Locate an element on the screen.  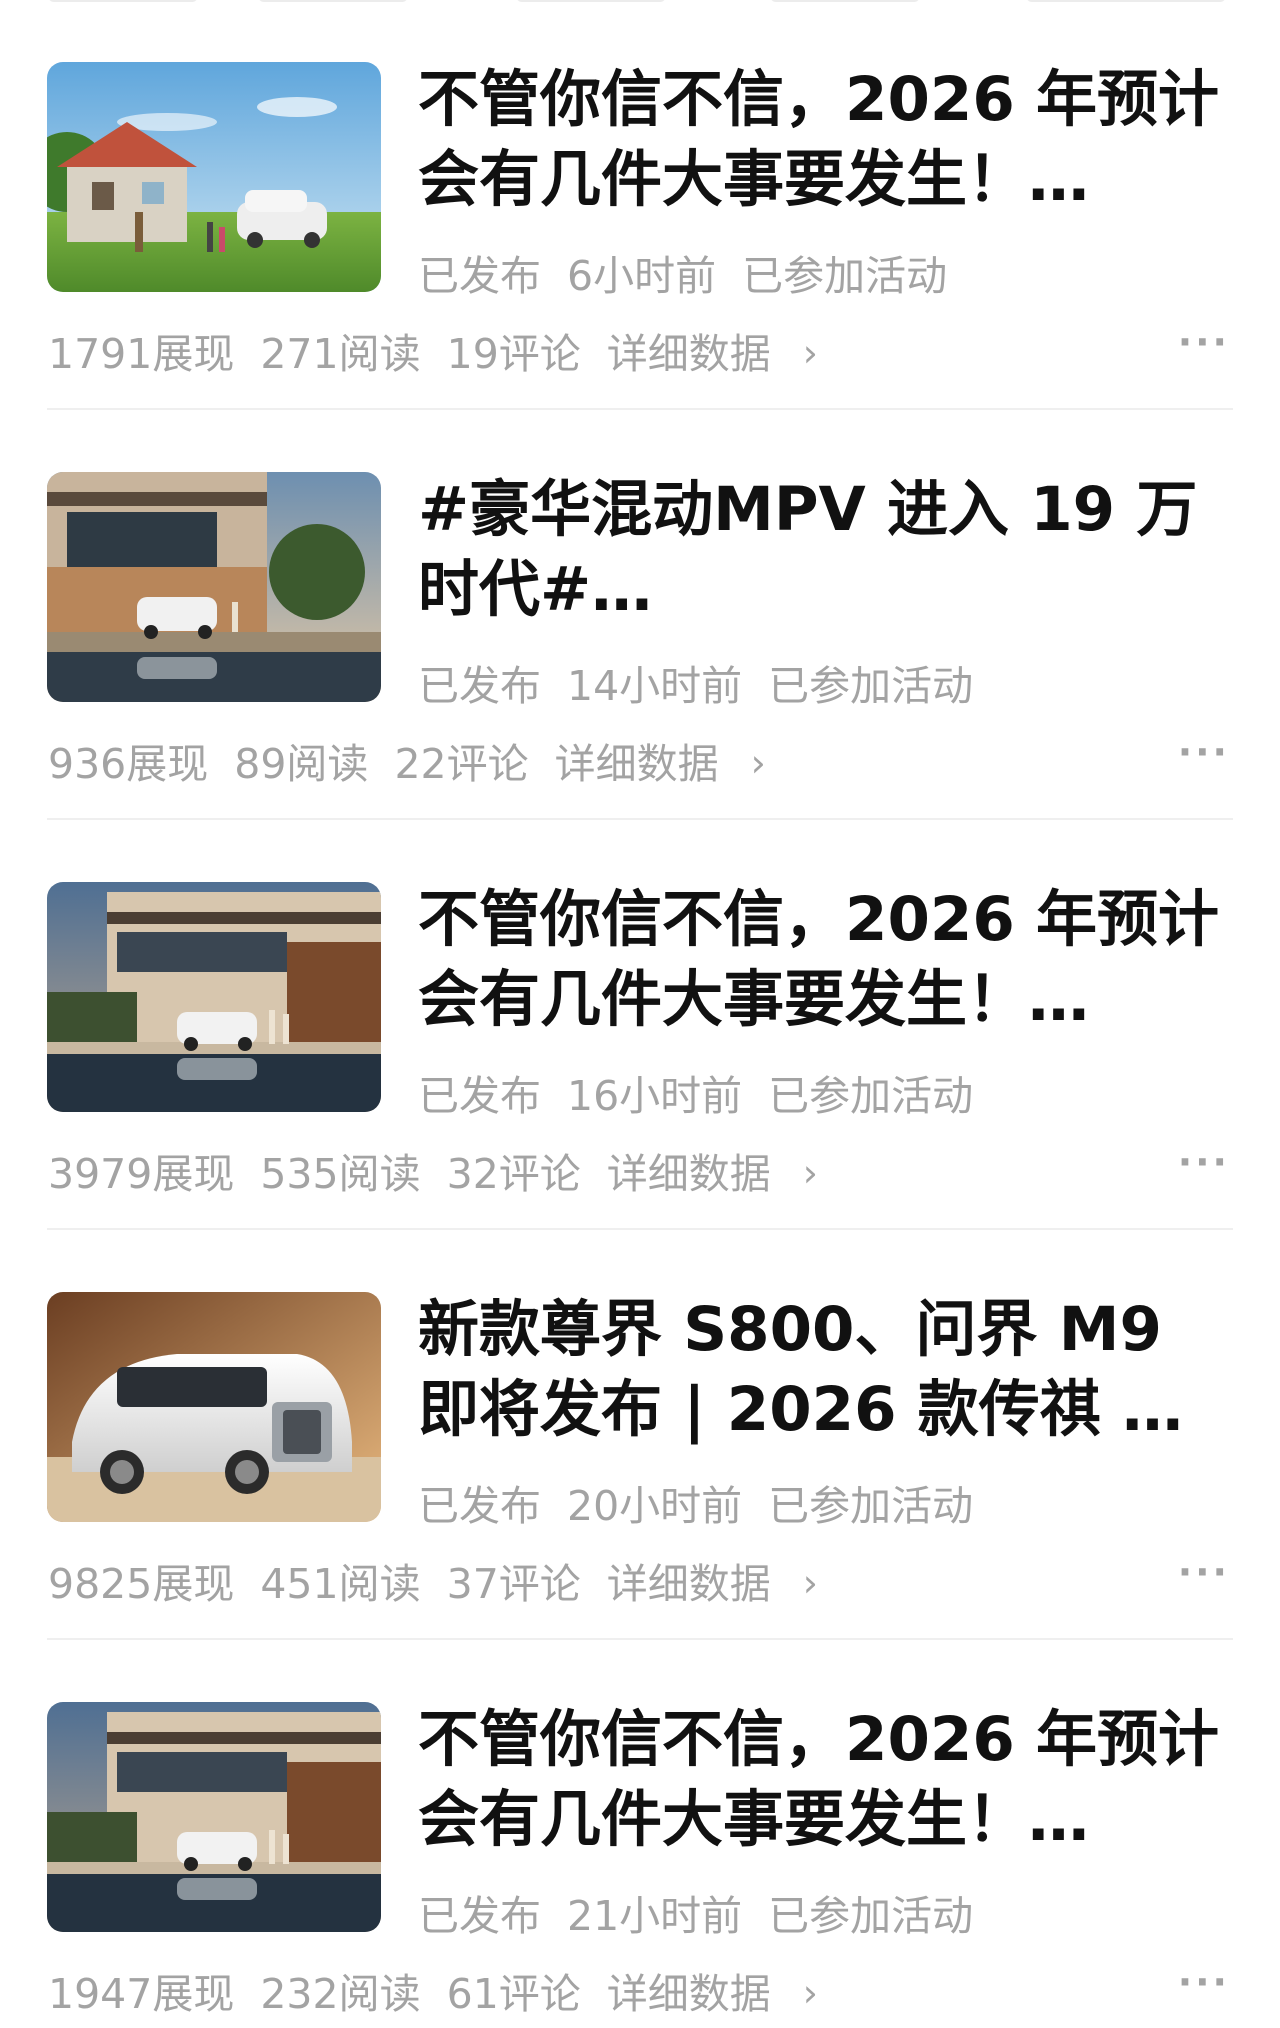
impressions-count: 3979展现 is located at coordinates (141, 1174).